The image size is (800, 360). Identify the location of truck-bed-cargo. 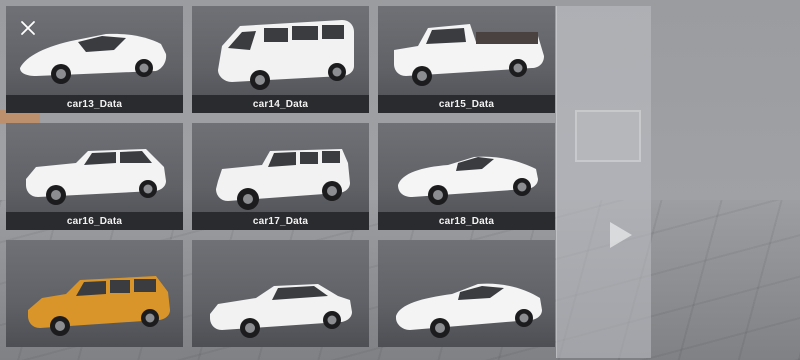
(507, 38).